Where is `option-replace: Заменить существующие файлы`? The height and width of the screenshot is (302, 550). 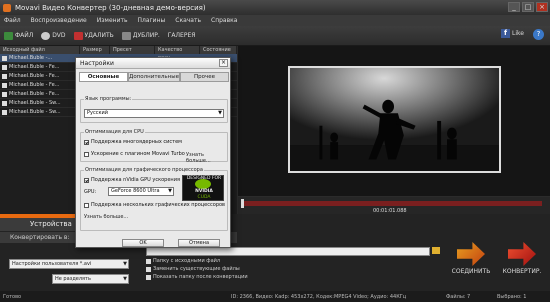
option-replace: Заменить существующие файлы is located at coordinates (193, 269).